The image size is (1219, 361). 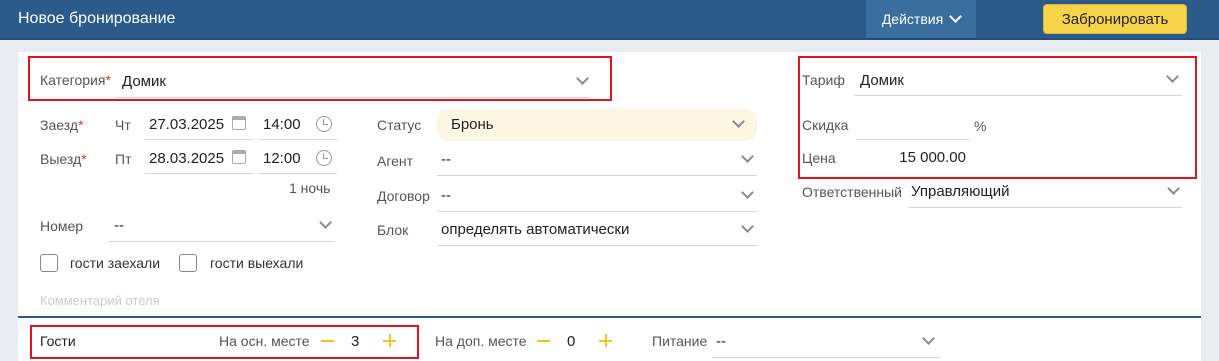 What do you see at coordinates (264, 341) in the screenshot?
I see `main-place-label: На осн. месте` at bounding box center [264, 341].